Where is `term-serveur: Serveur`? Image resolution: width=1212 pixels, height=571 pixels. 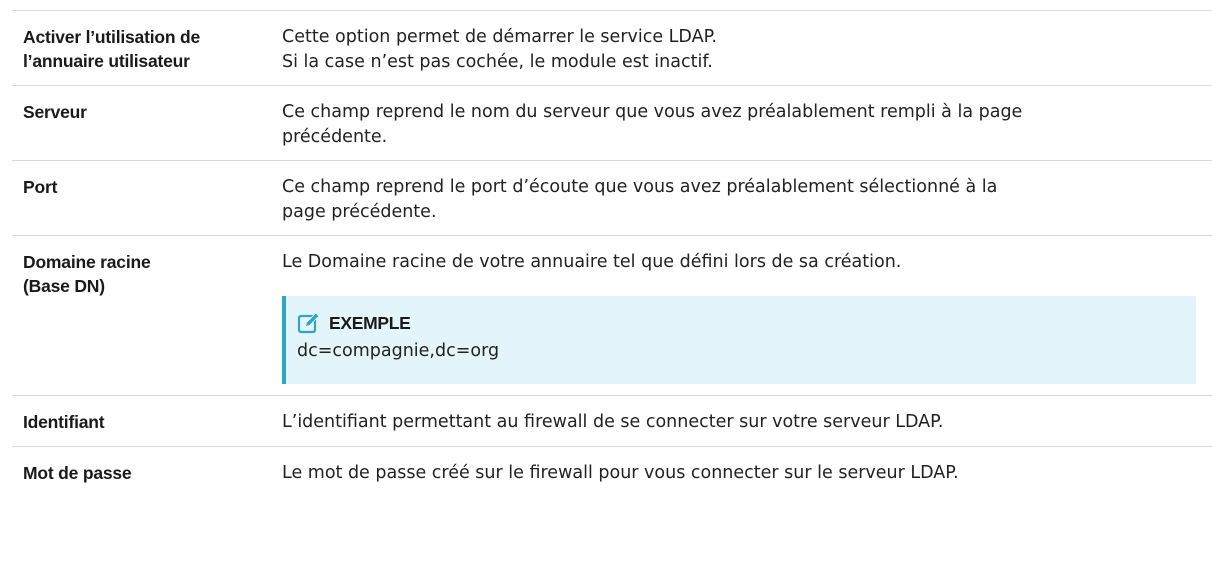
term-serveur: Serveur is located at coordinates (55, 112).